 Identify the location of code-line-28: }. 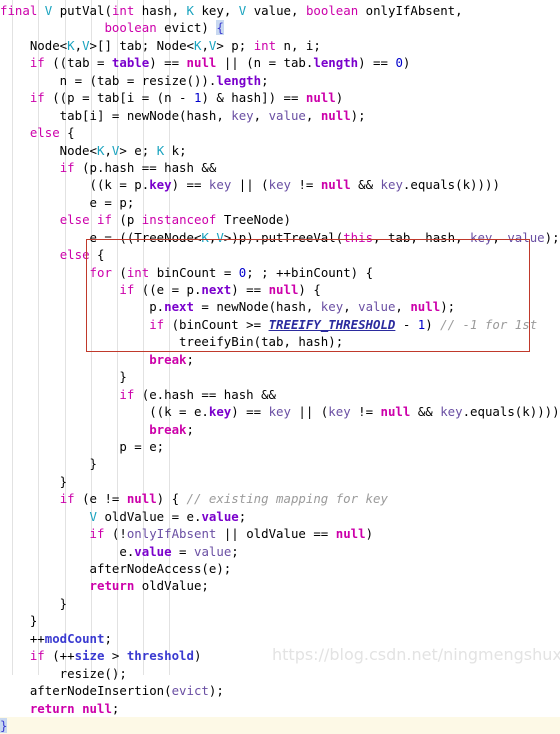
(280, 481).